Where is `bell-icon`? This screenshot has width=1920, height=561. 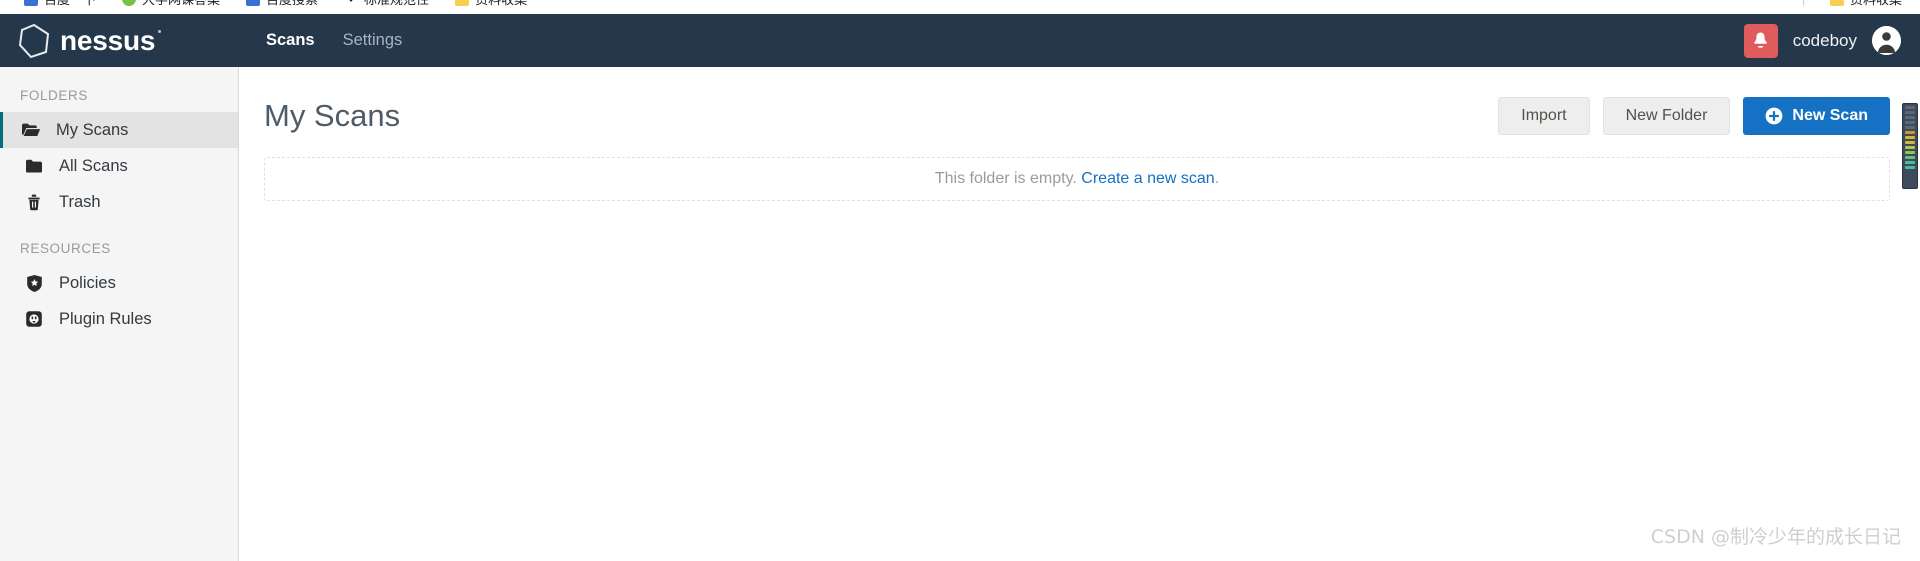
bell-icon is located at coordinates (1761, 40).